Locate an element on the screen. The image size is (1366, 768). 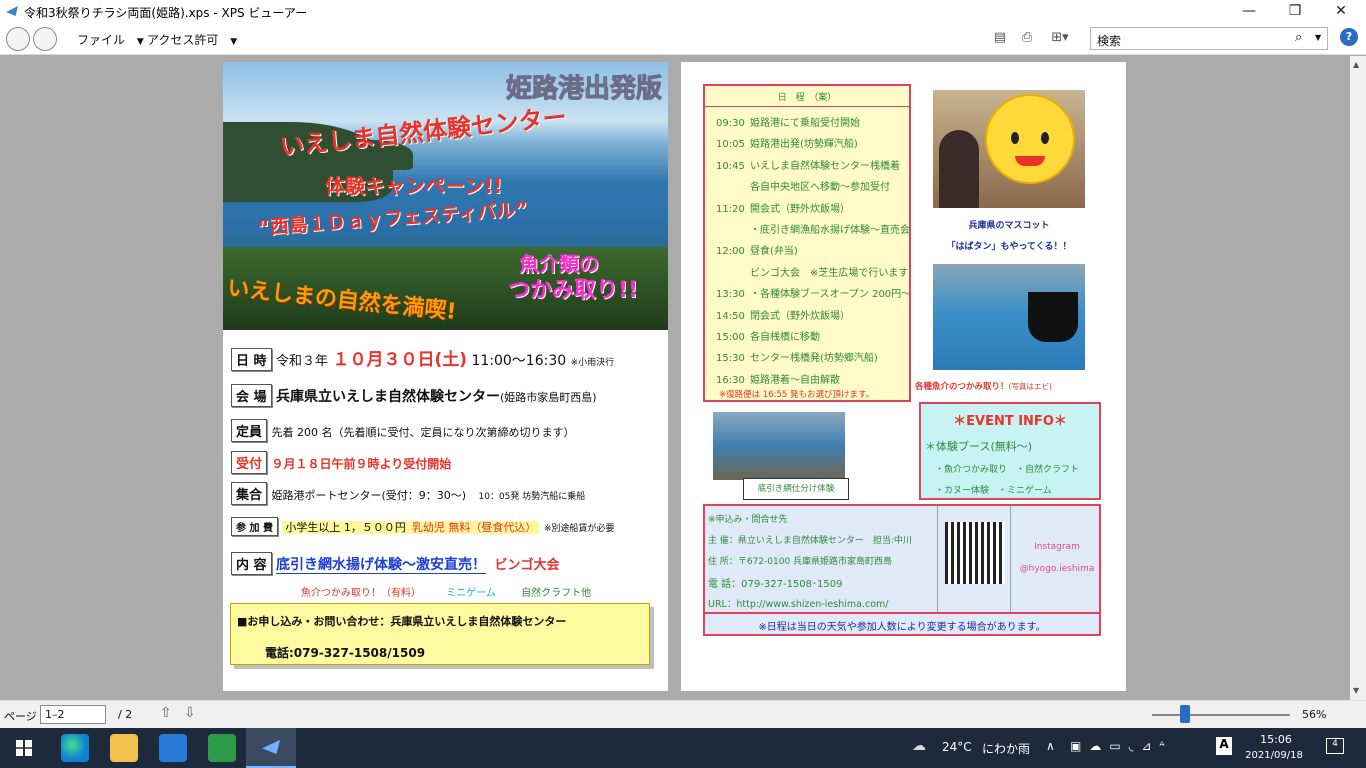
row-meeting: 集合 姫路港ポートセンター(受付：9：30〜) 10：05発 坊勢汽船に乗船 is located at coordinates (408, 493).